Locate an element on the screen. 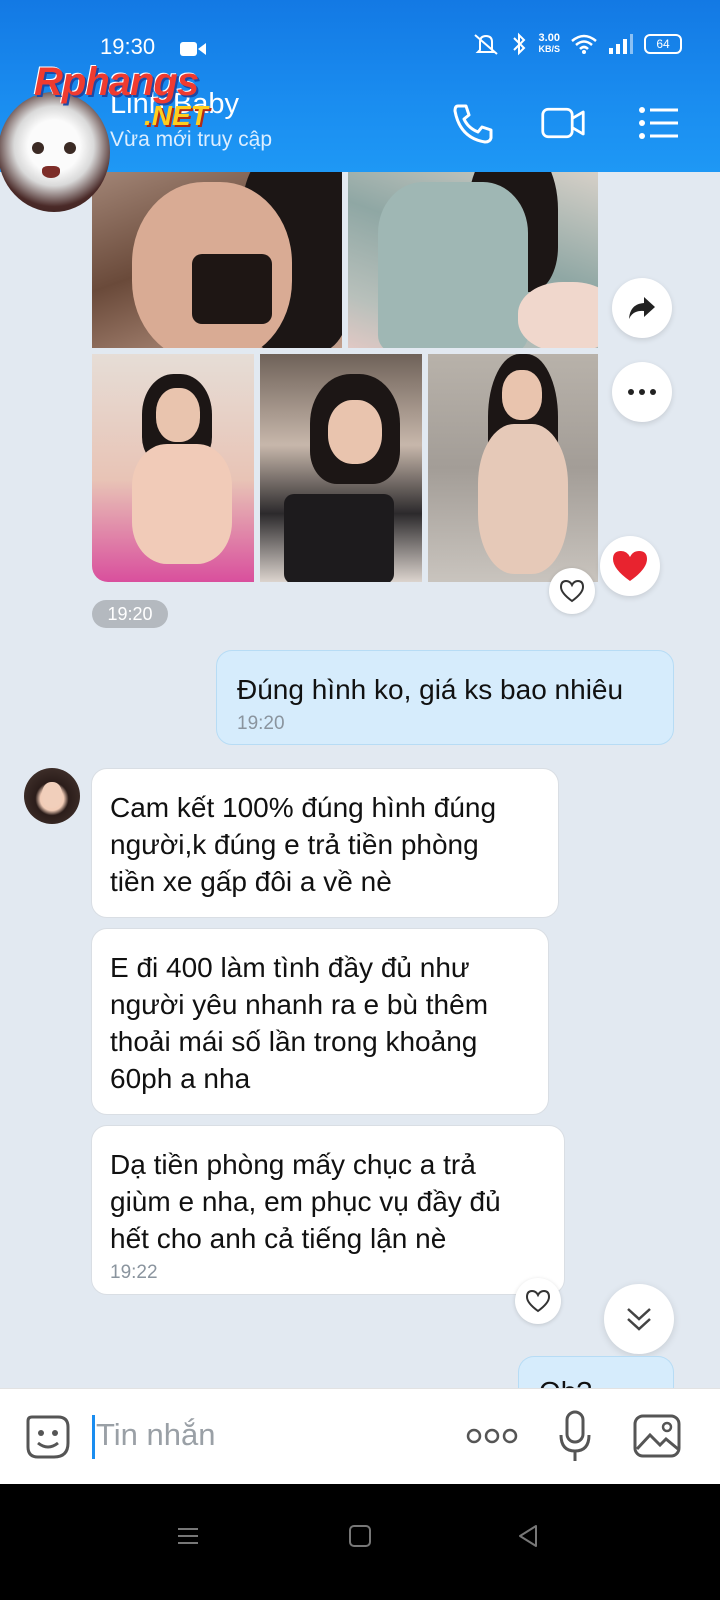  speed-value: 3.00 is located at coordinates (549, 38).